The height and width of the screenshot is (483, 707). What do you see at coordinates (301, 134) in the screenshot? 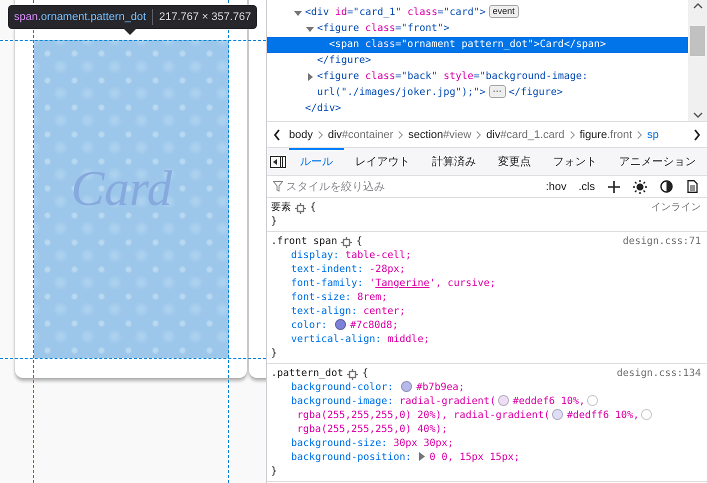
I see `breadcrumb: body` at bounding box center [301, 134].